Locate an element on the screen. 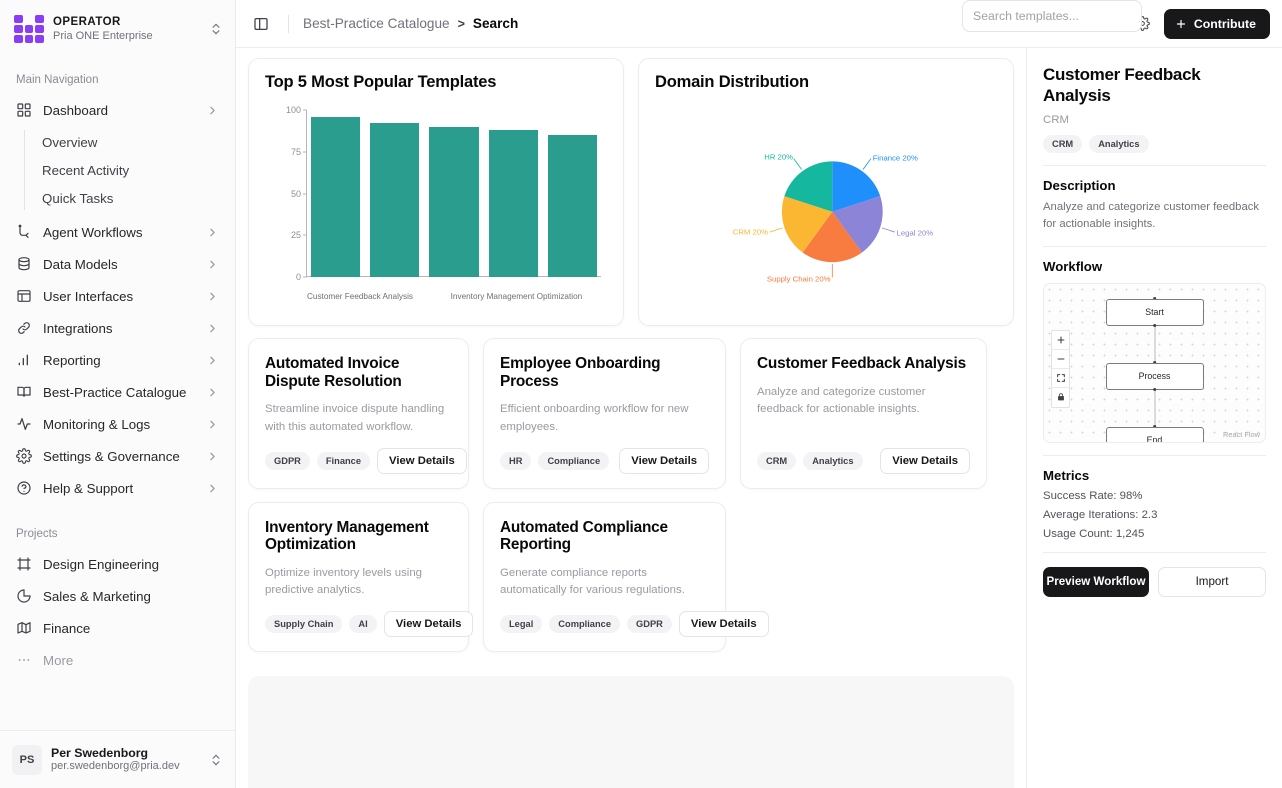 This screenshot has height=788, width=1282. topbar-divider is located at coordinates (288, 23).